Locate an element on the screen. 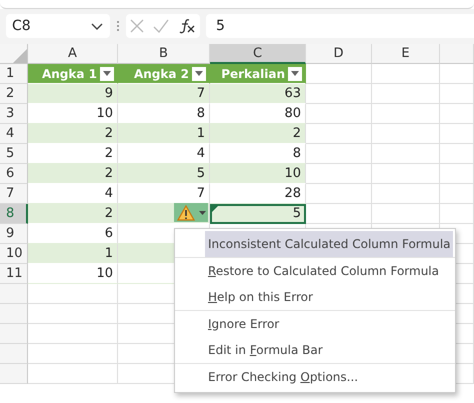 This screenshot has width=474, height=403. column-header: B is located at coordinates (164, 54).